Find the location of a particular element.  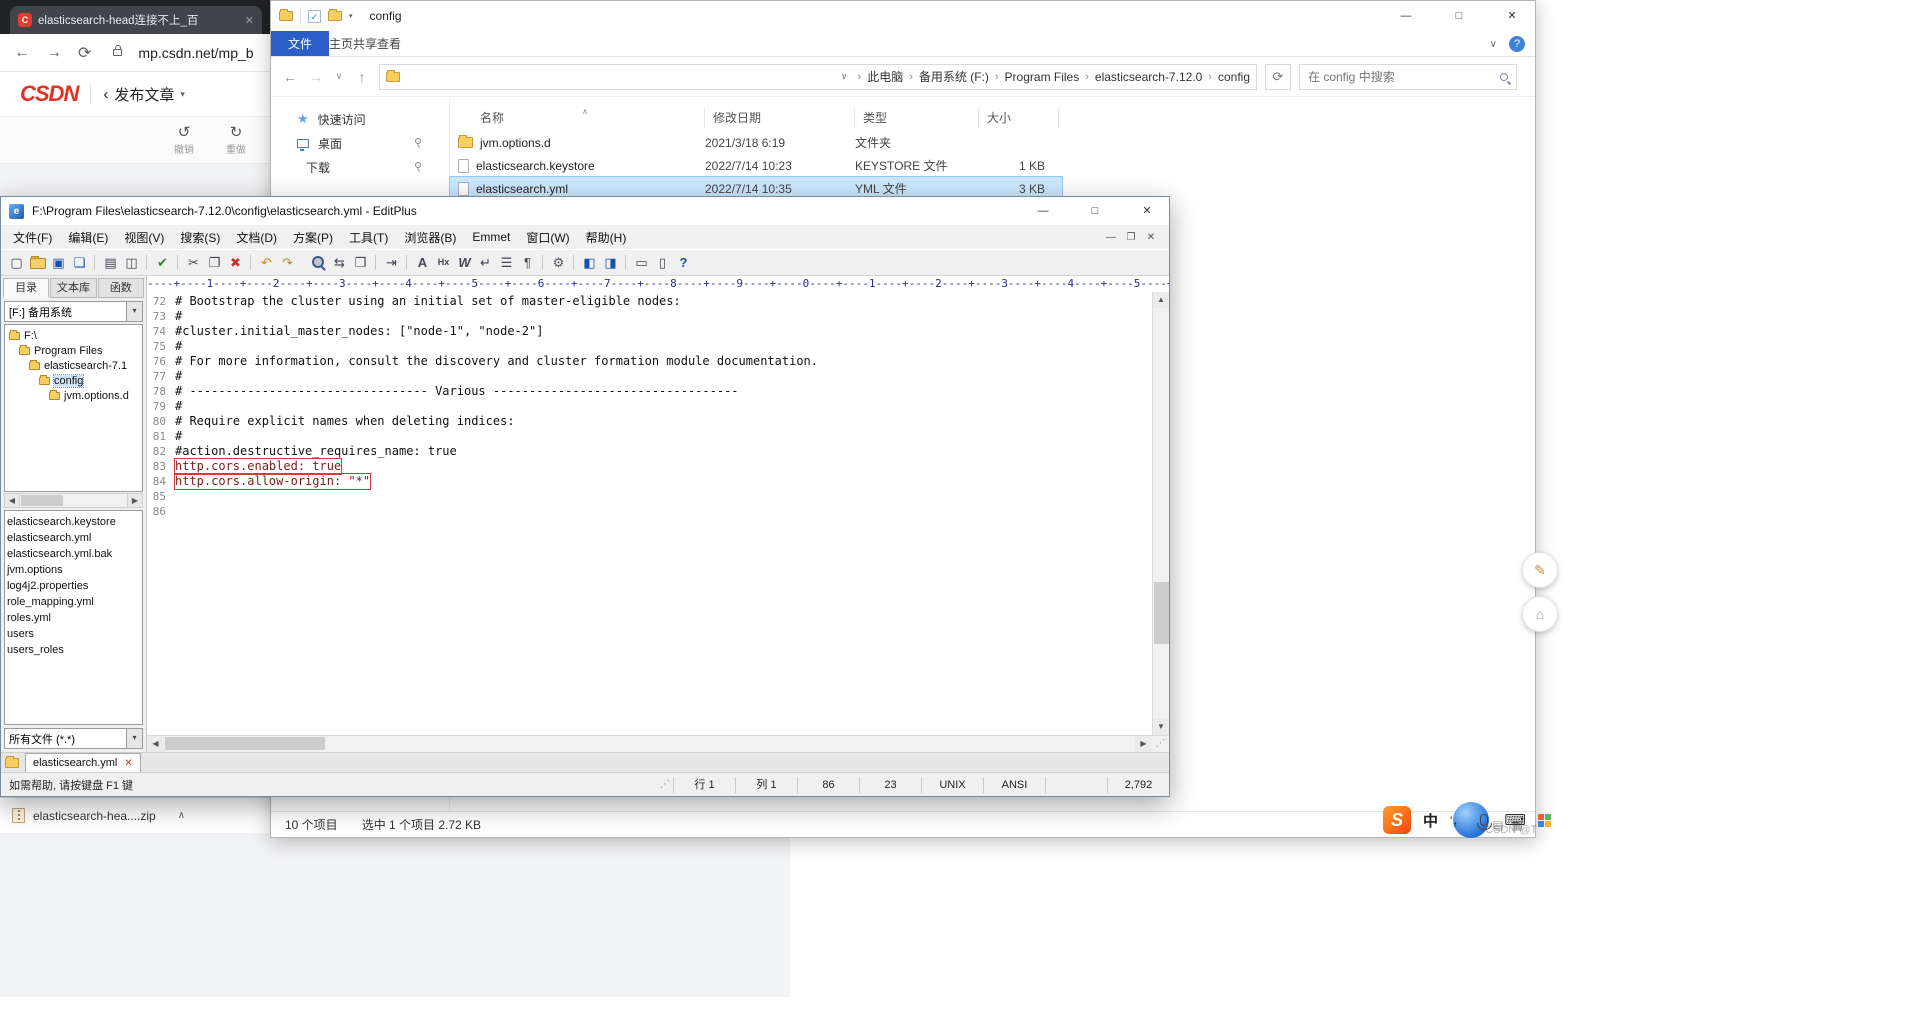

list-item: role_mapping.yml is located at coordinates (74, 602).